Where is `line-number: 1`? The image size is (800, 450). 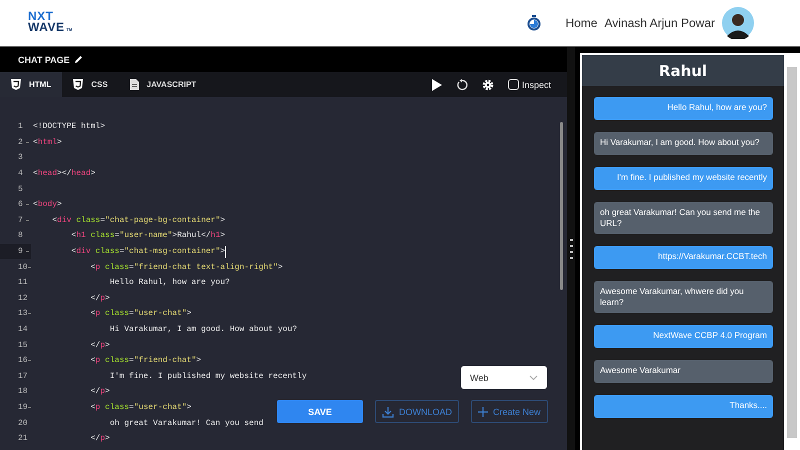
line-number: 1 is located at coordinates (21, 127).